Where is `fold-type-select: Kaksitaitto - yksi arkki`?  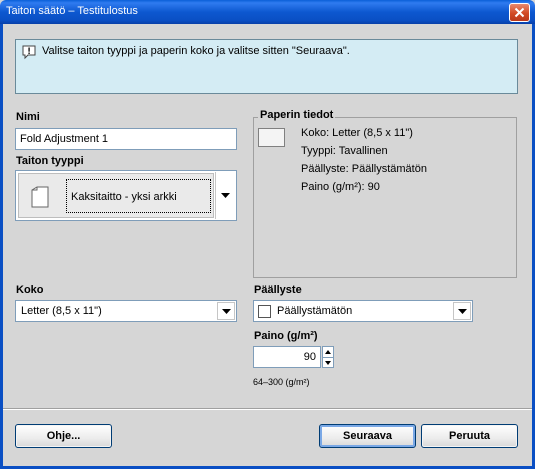
fold-type-select: Kaksitaitto - yksi arkki is located at coordinates (126, 195).